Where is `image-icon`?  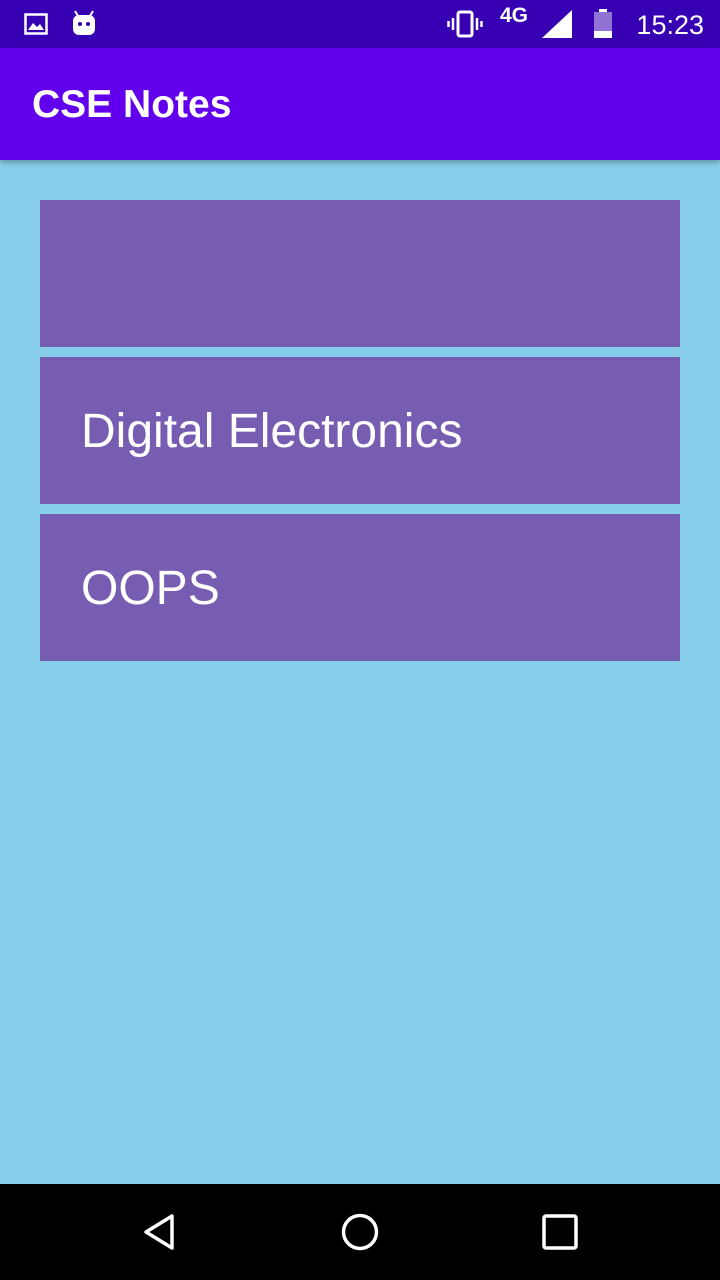
image-icon is located at coordinates (36, 24).